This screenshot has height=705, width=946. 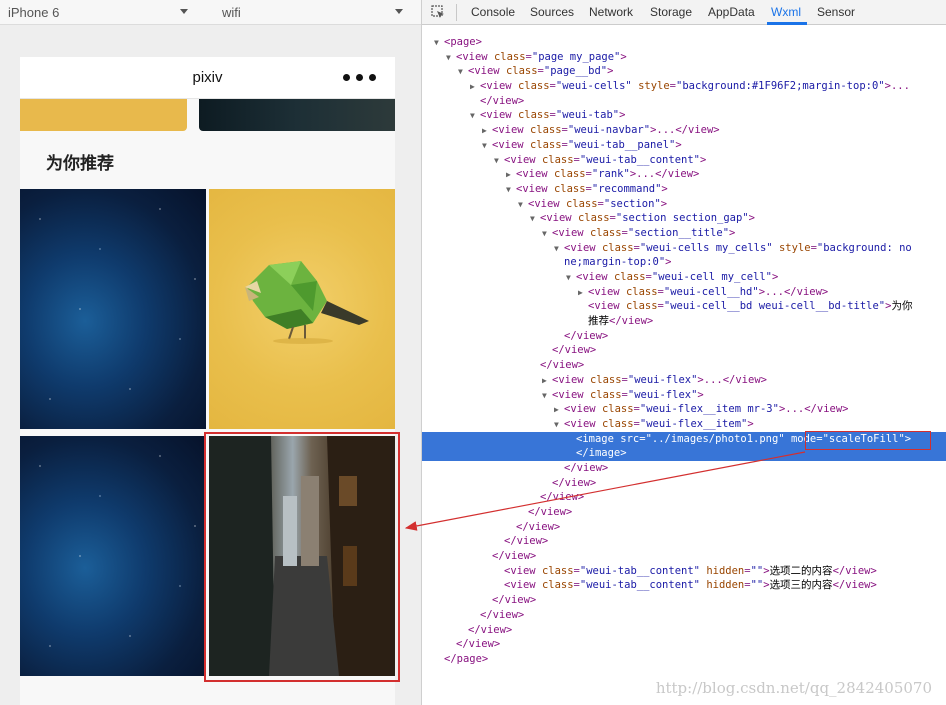 I want to click on tree-node: ▼ <view class="weui-flex">, so click(x=684, y=395).